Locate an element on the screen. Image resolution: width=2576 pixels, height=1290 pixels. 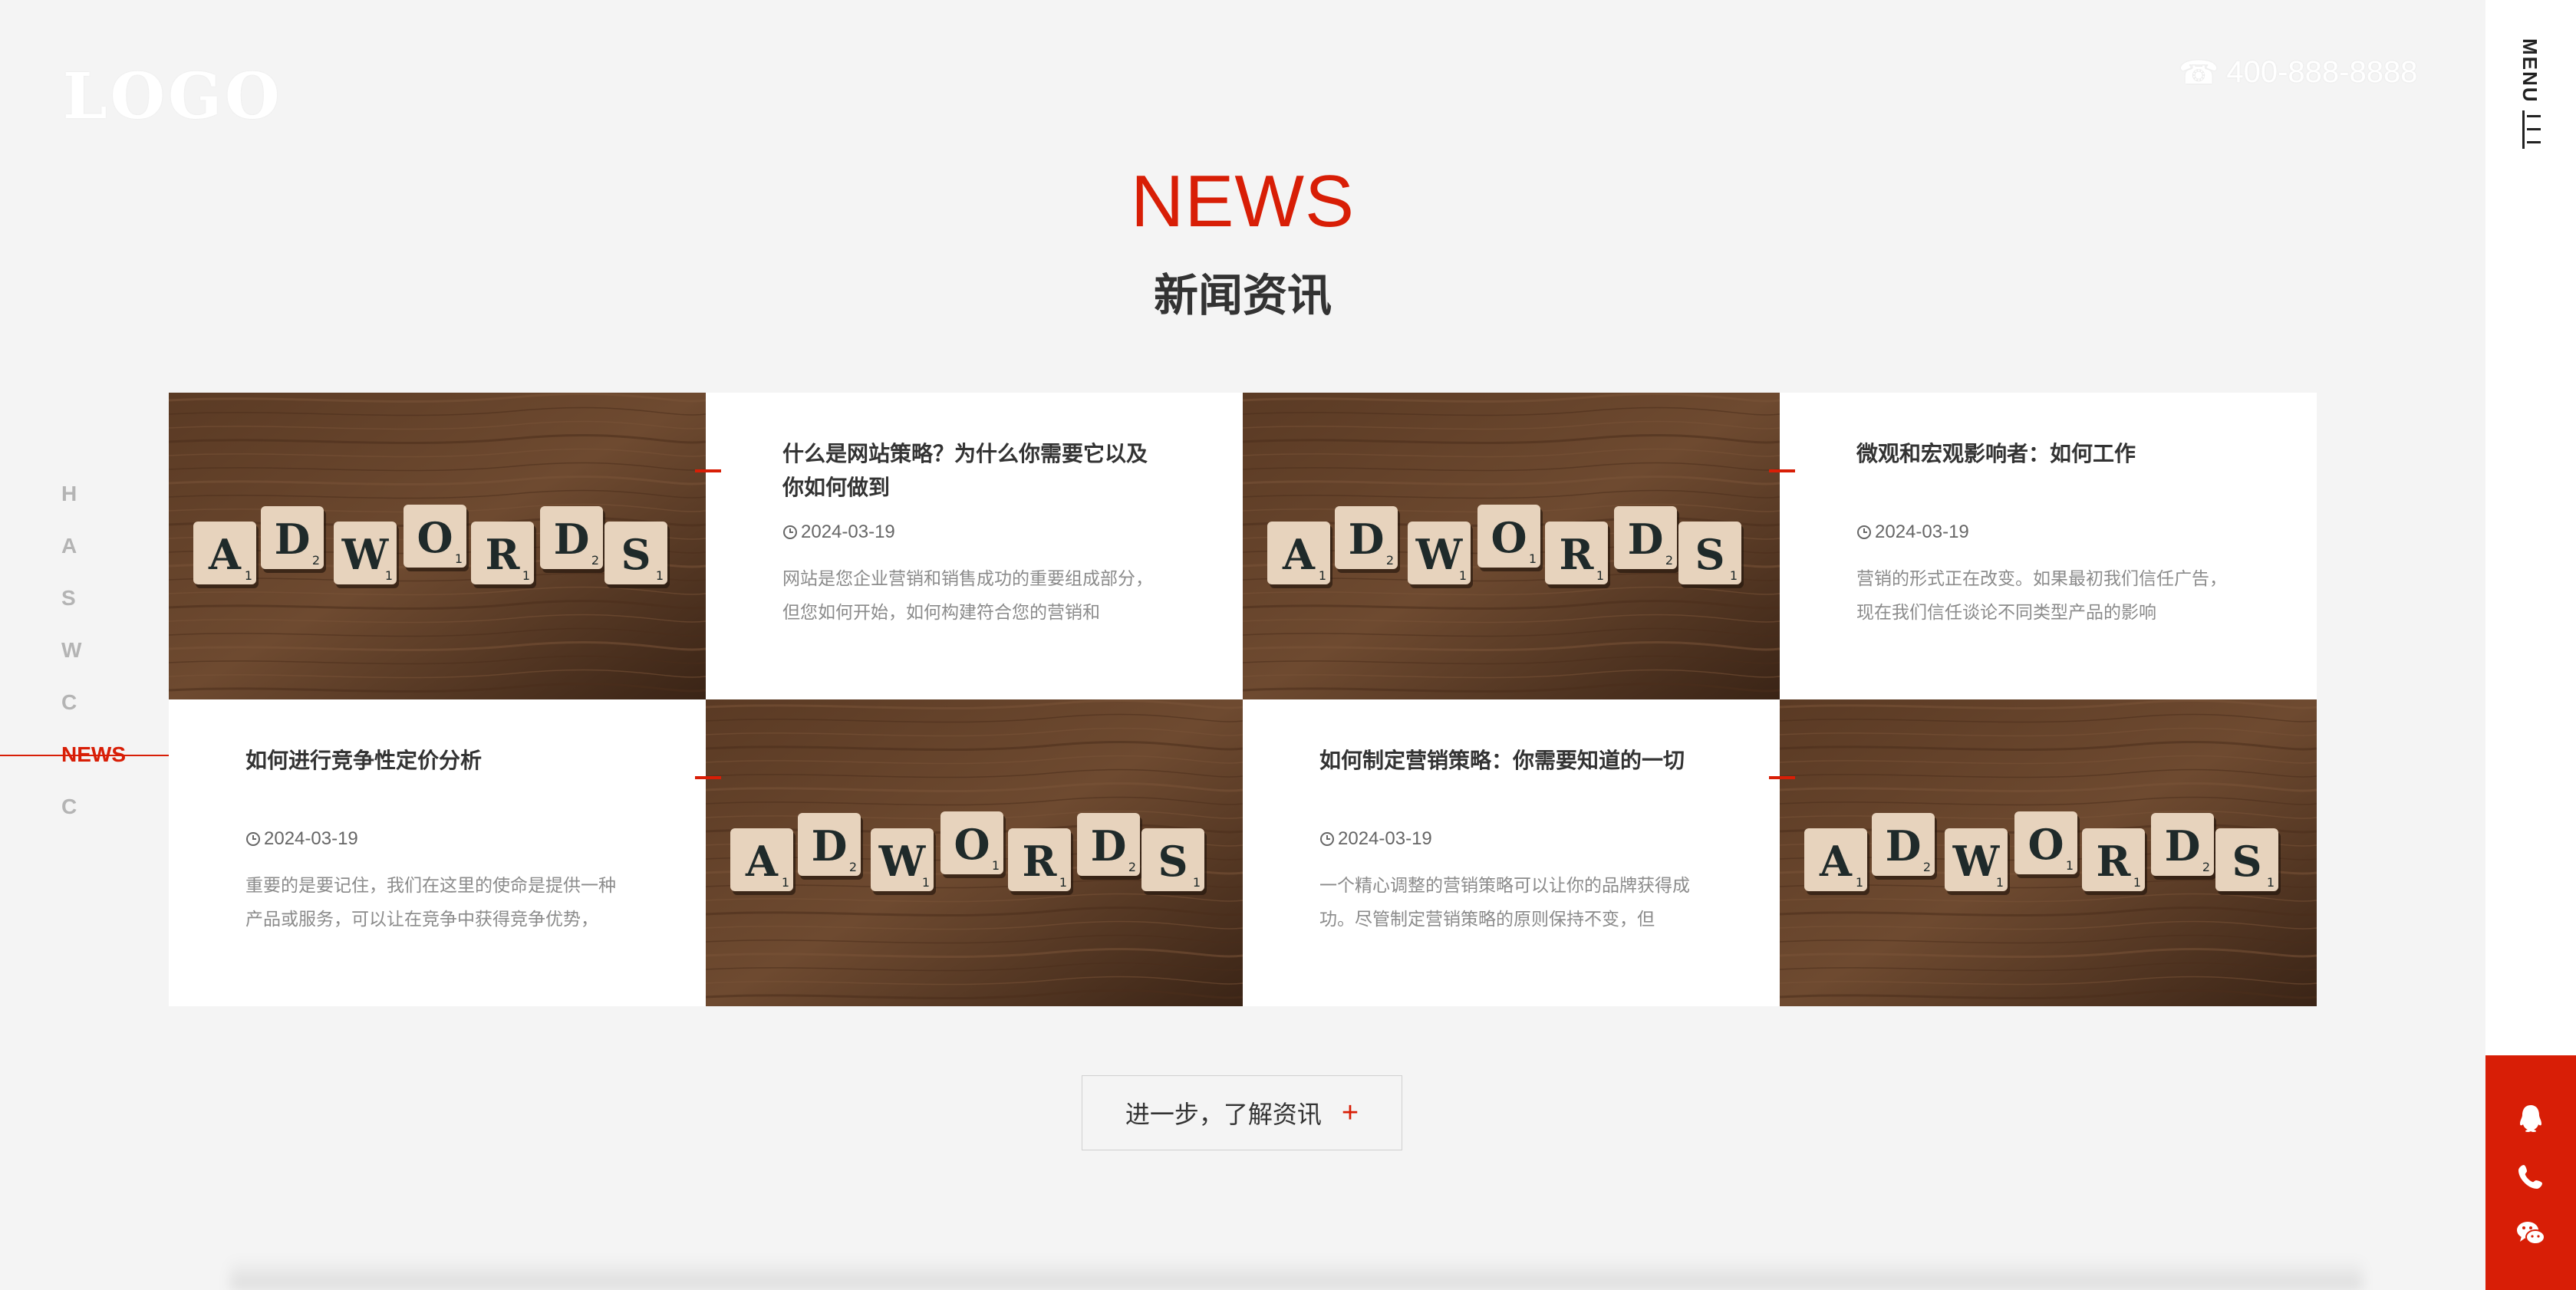
news-excerpt: 一个精心调整的营销策略可以让你的品牌获得成功。尽管制定营销策略的原则保持不变，但 is located at coordinates (1504, 902).